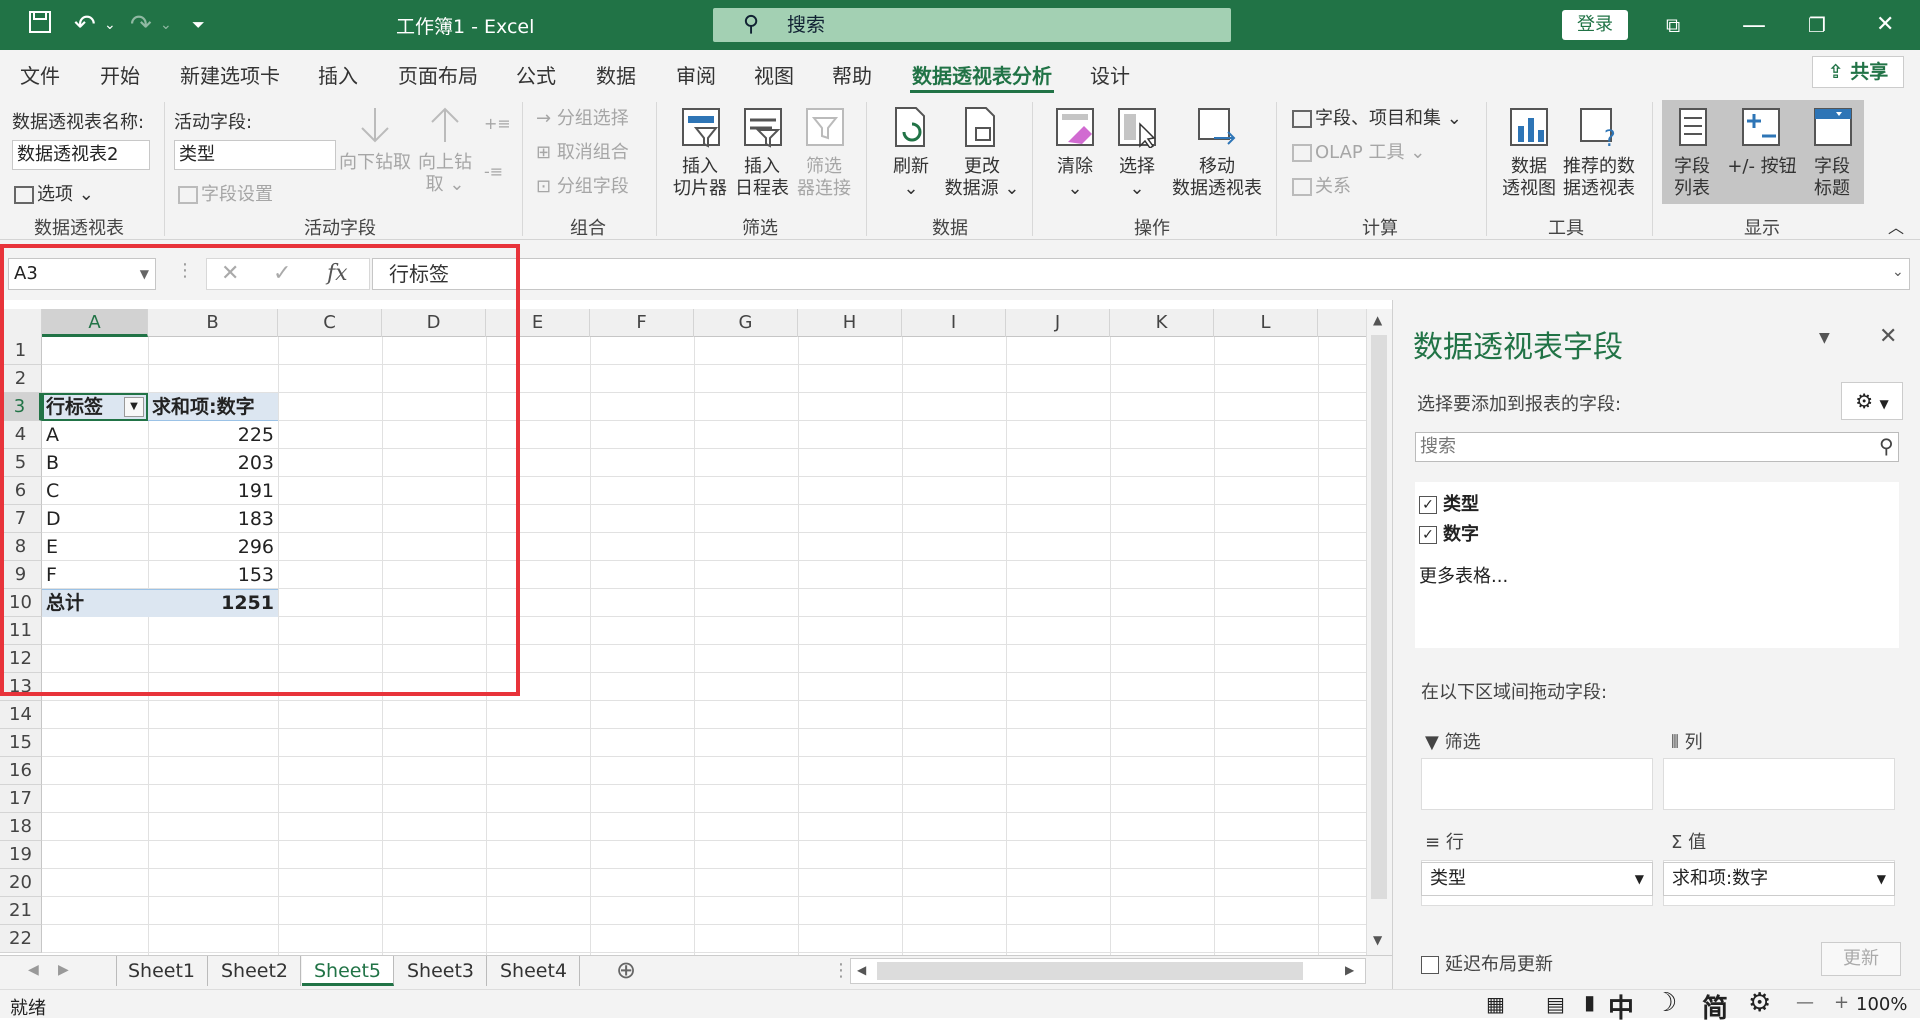 This screenshot has height=1025, width=1920. What do you see at coordinates (1379, 617) in the screenshot?
I see `scroll-thumb` at bounding box center [1379, 617].